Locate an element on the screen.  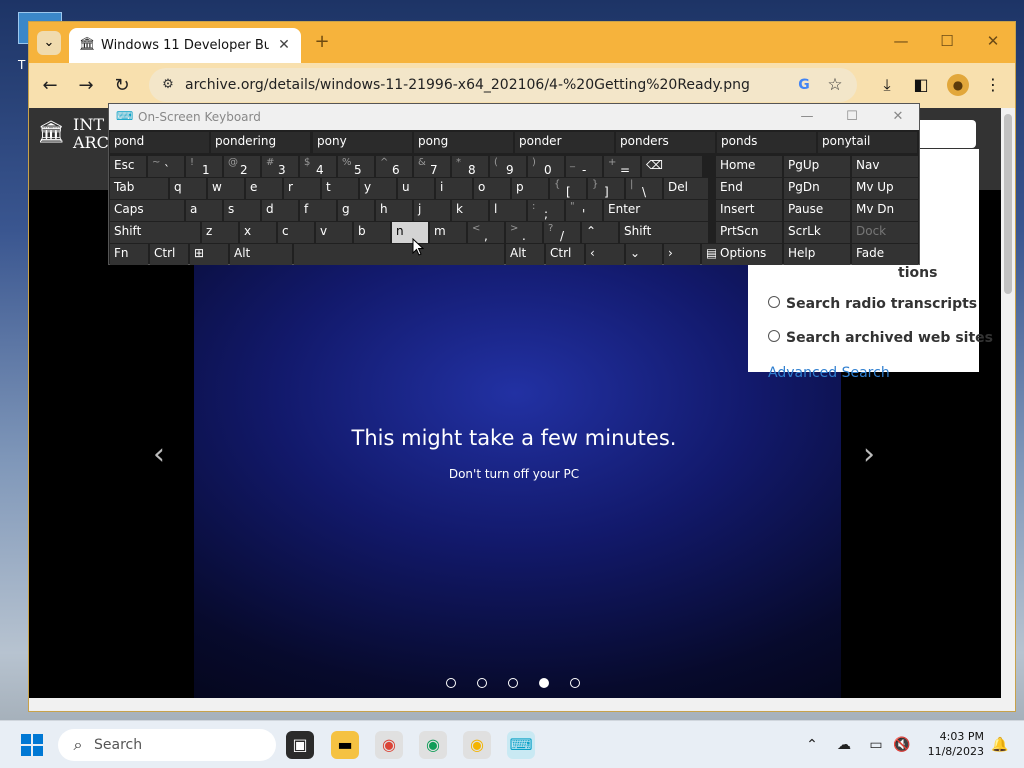
search-option-partial: tions is located at coordinates (933, 273).